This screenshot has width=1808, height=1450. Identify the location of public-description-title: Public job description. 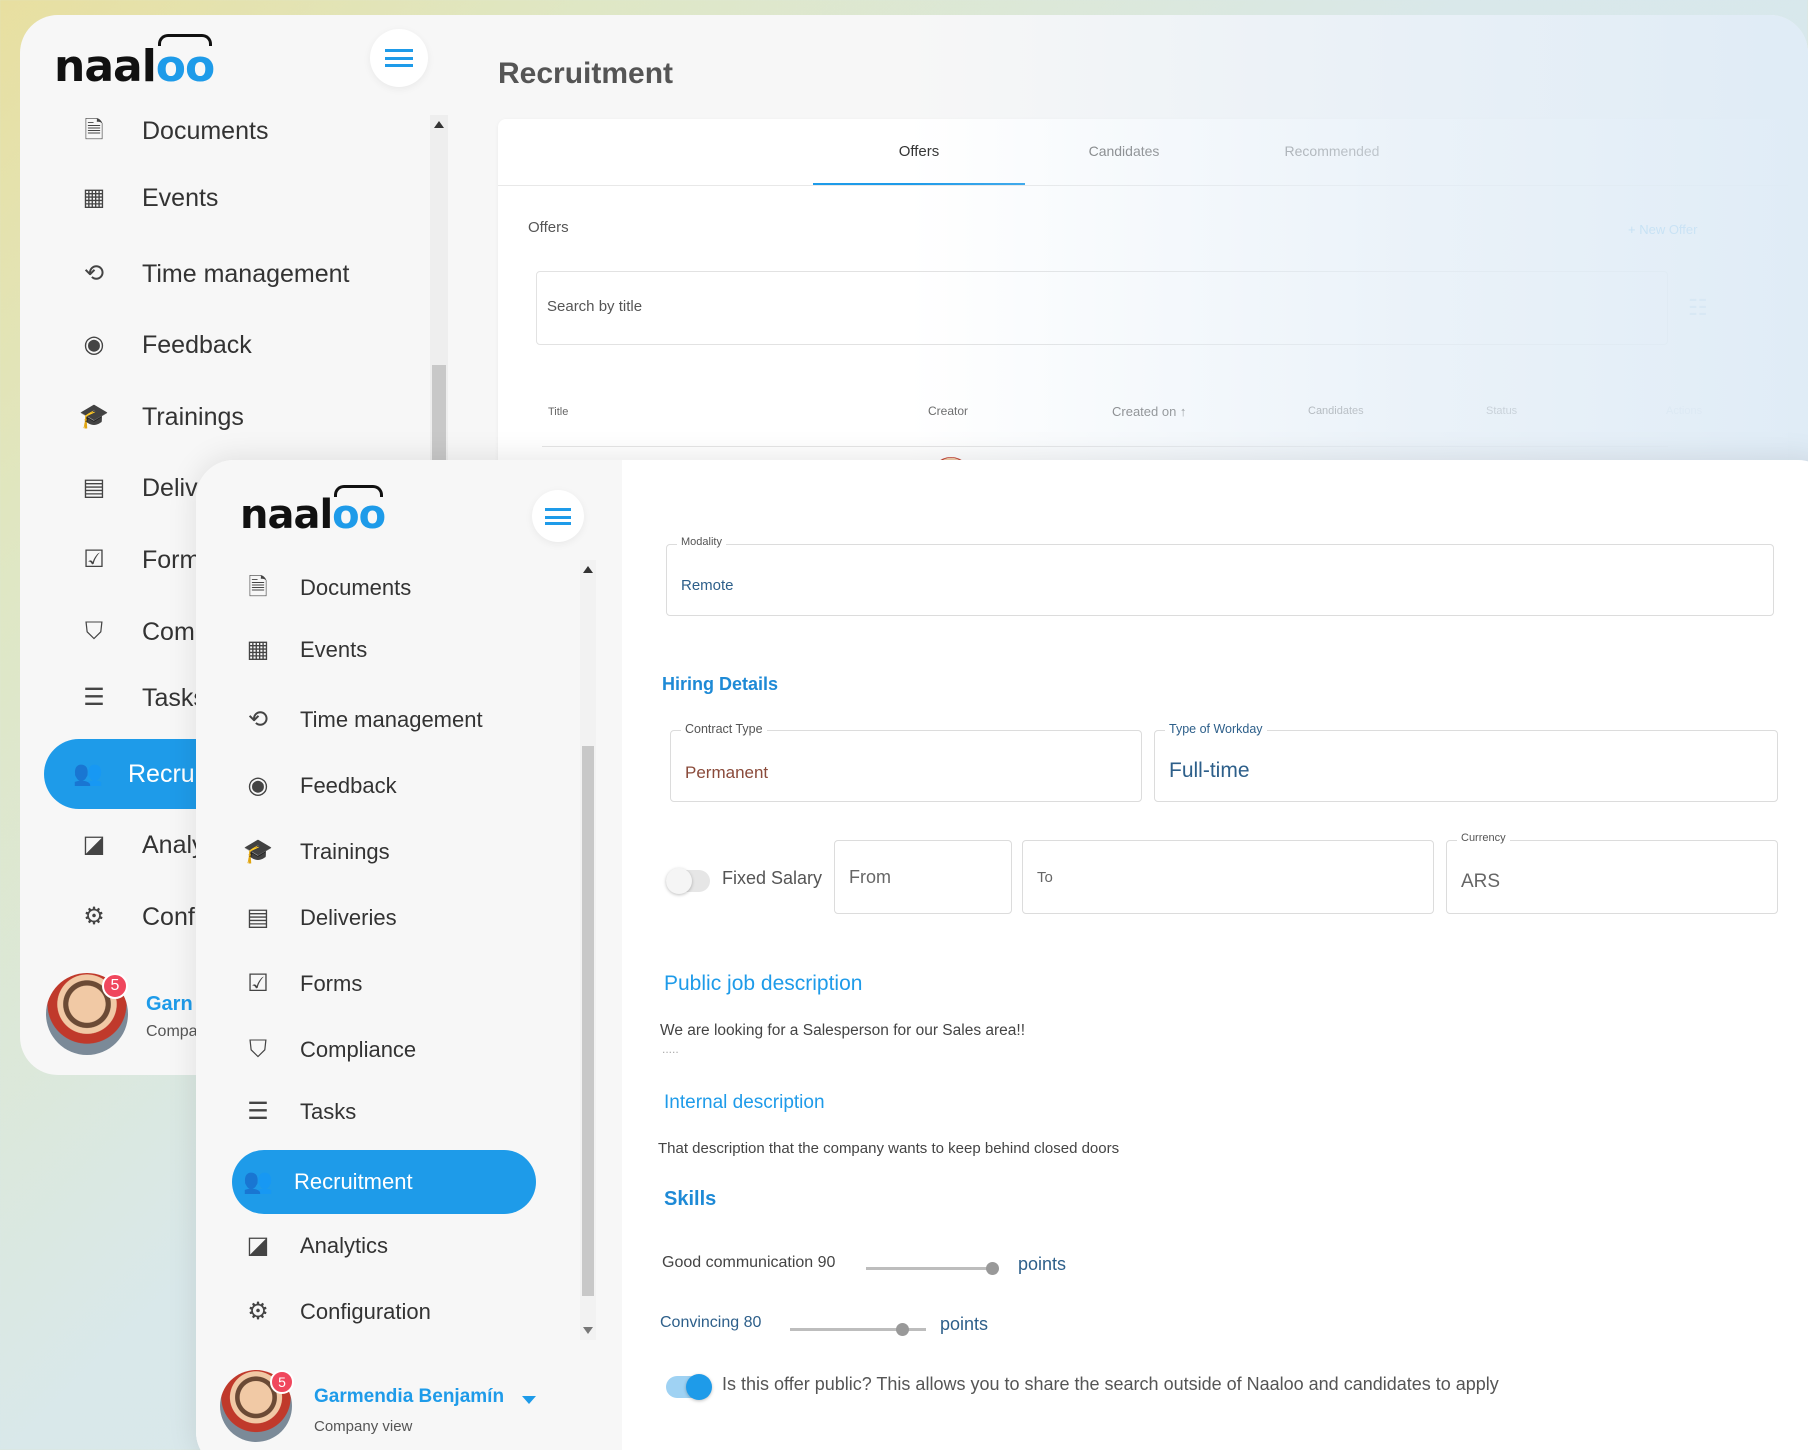
(763, 983).